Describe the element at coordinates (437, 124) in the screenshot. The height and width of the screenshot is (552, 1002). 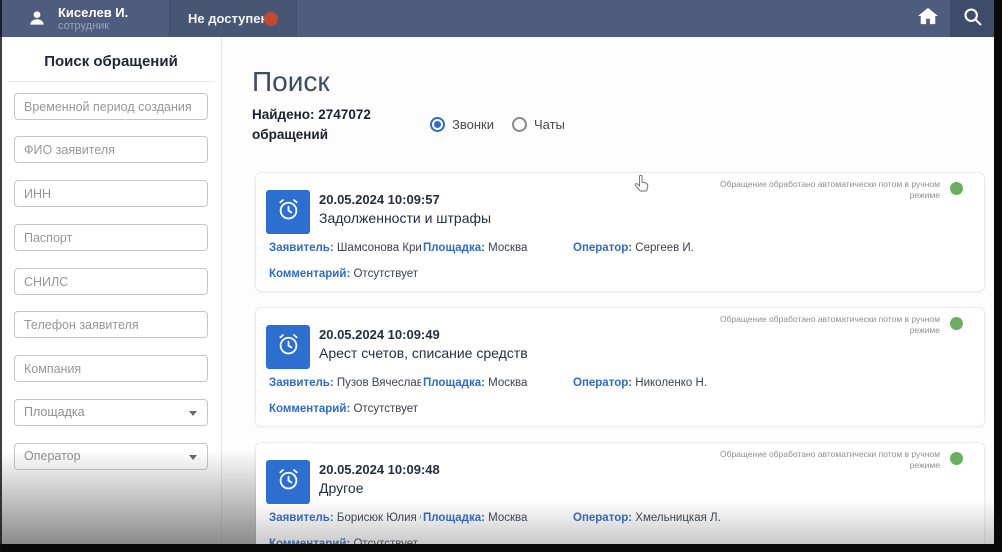
I see `radio-selected-icon` at that location.